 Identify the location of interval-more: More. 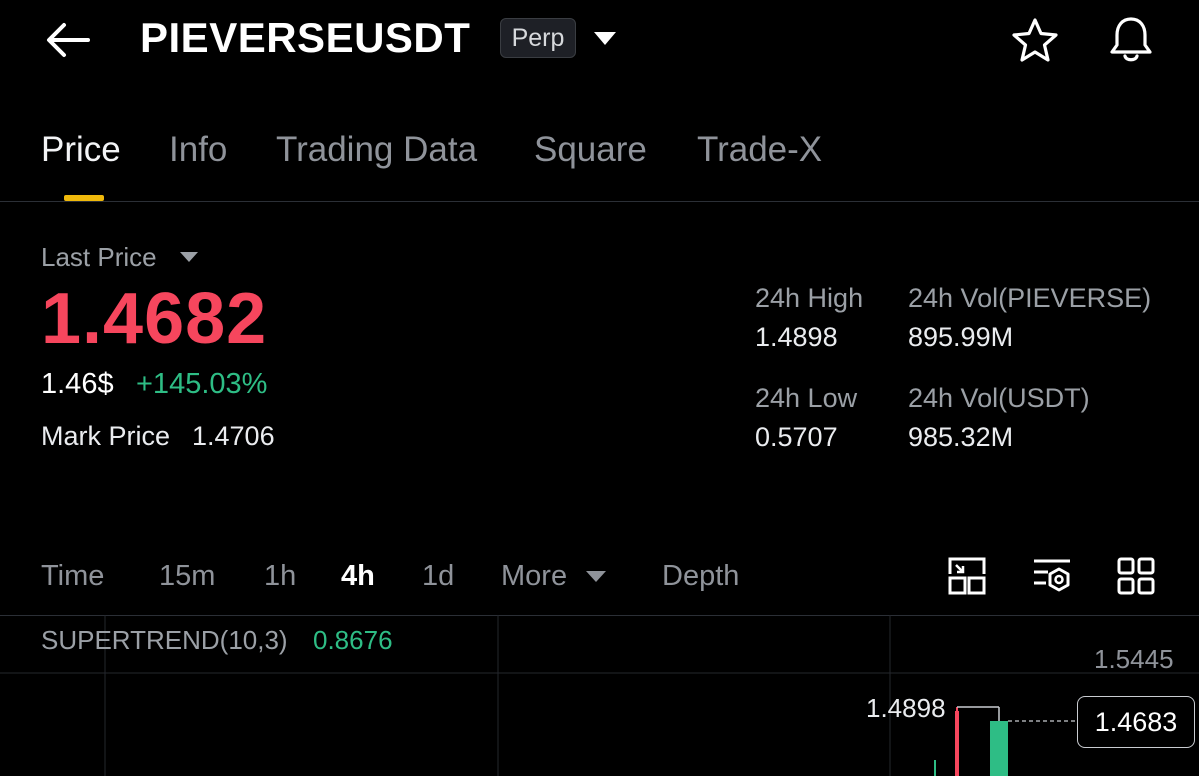
(534, 576).